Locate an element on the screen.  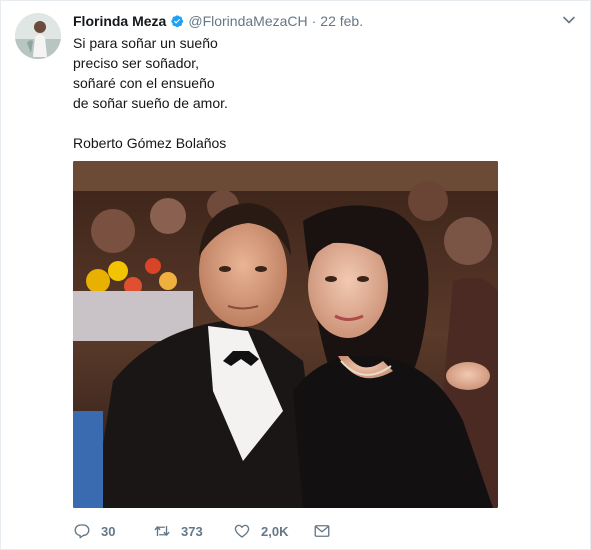
tweet-text-line: Si para soñar un sueño is located at coordinates (145, 43).